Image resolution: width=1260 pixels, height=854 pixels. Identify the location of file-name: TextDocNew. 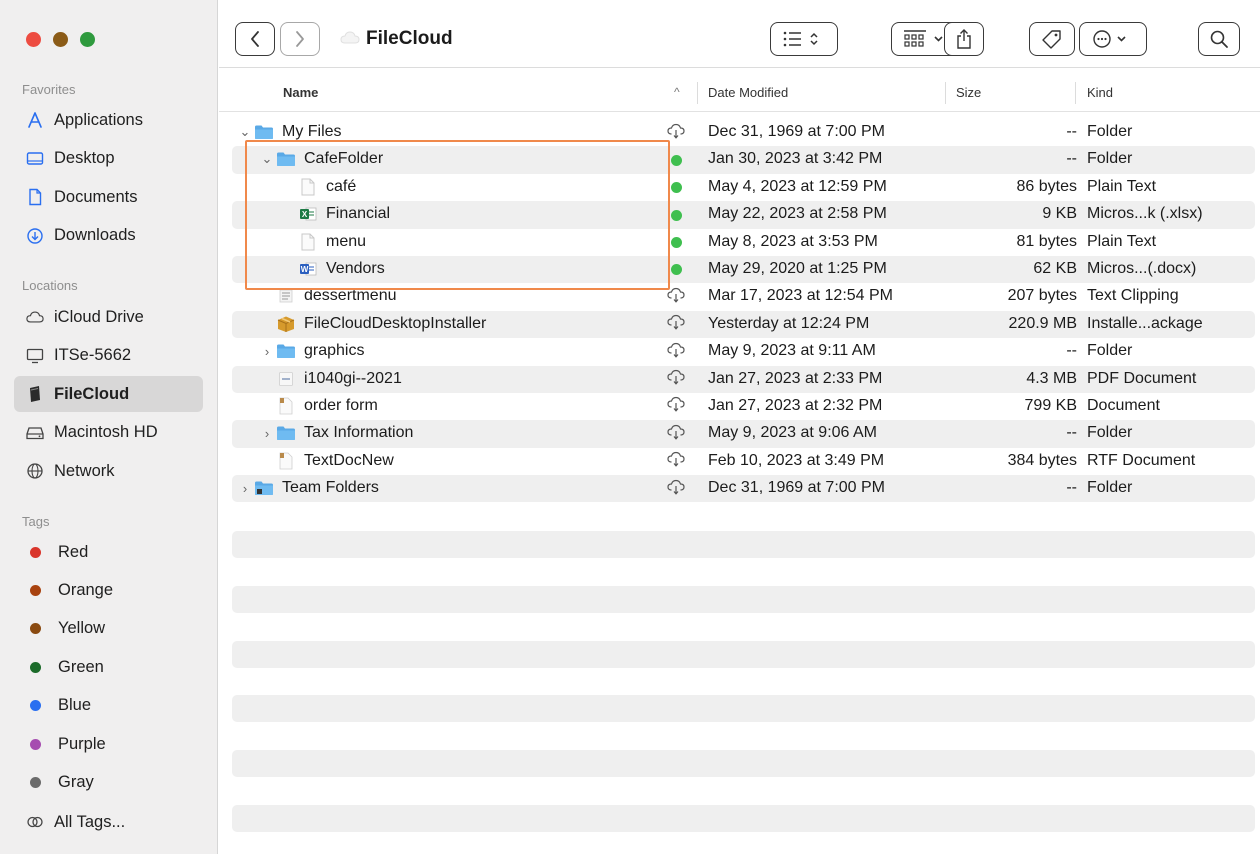
(349, 460).